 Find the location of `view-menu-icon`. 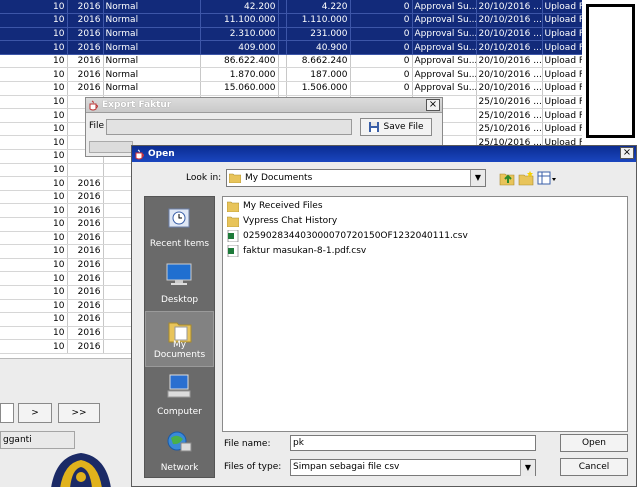

view-menu-icon is located at coordinates (547, 178).